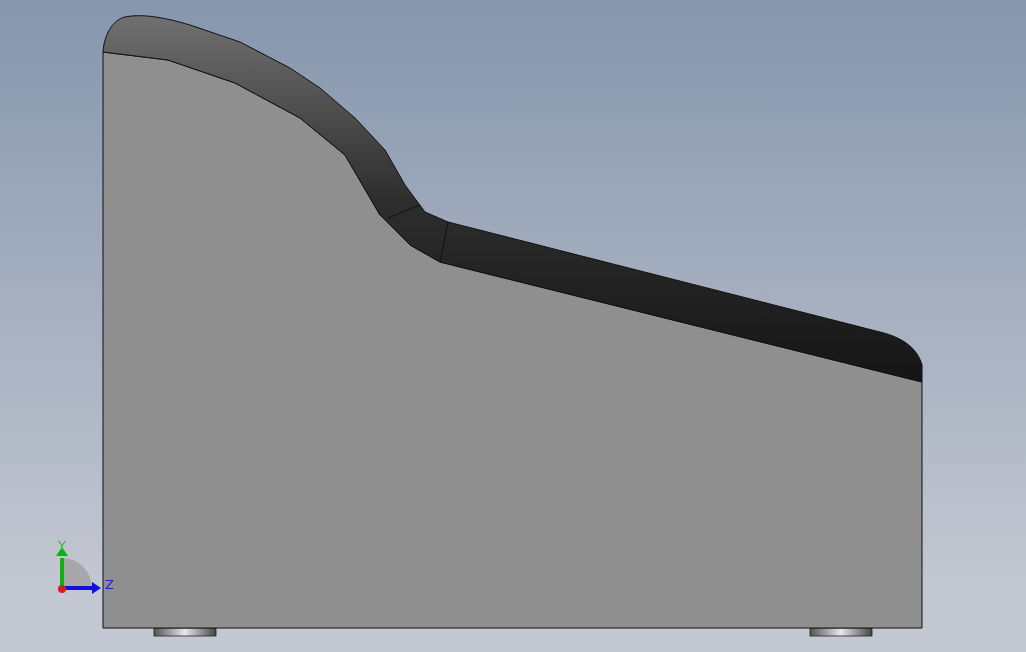 This screenshot has width=1026, height=652. I want to click on axis-label: Z, so click(109, 584).